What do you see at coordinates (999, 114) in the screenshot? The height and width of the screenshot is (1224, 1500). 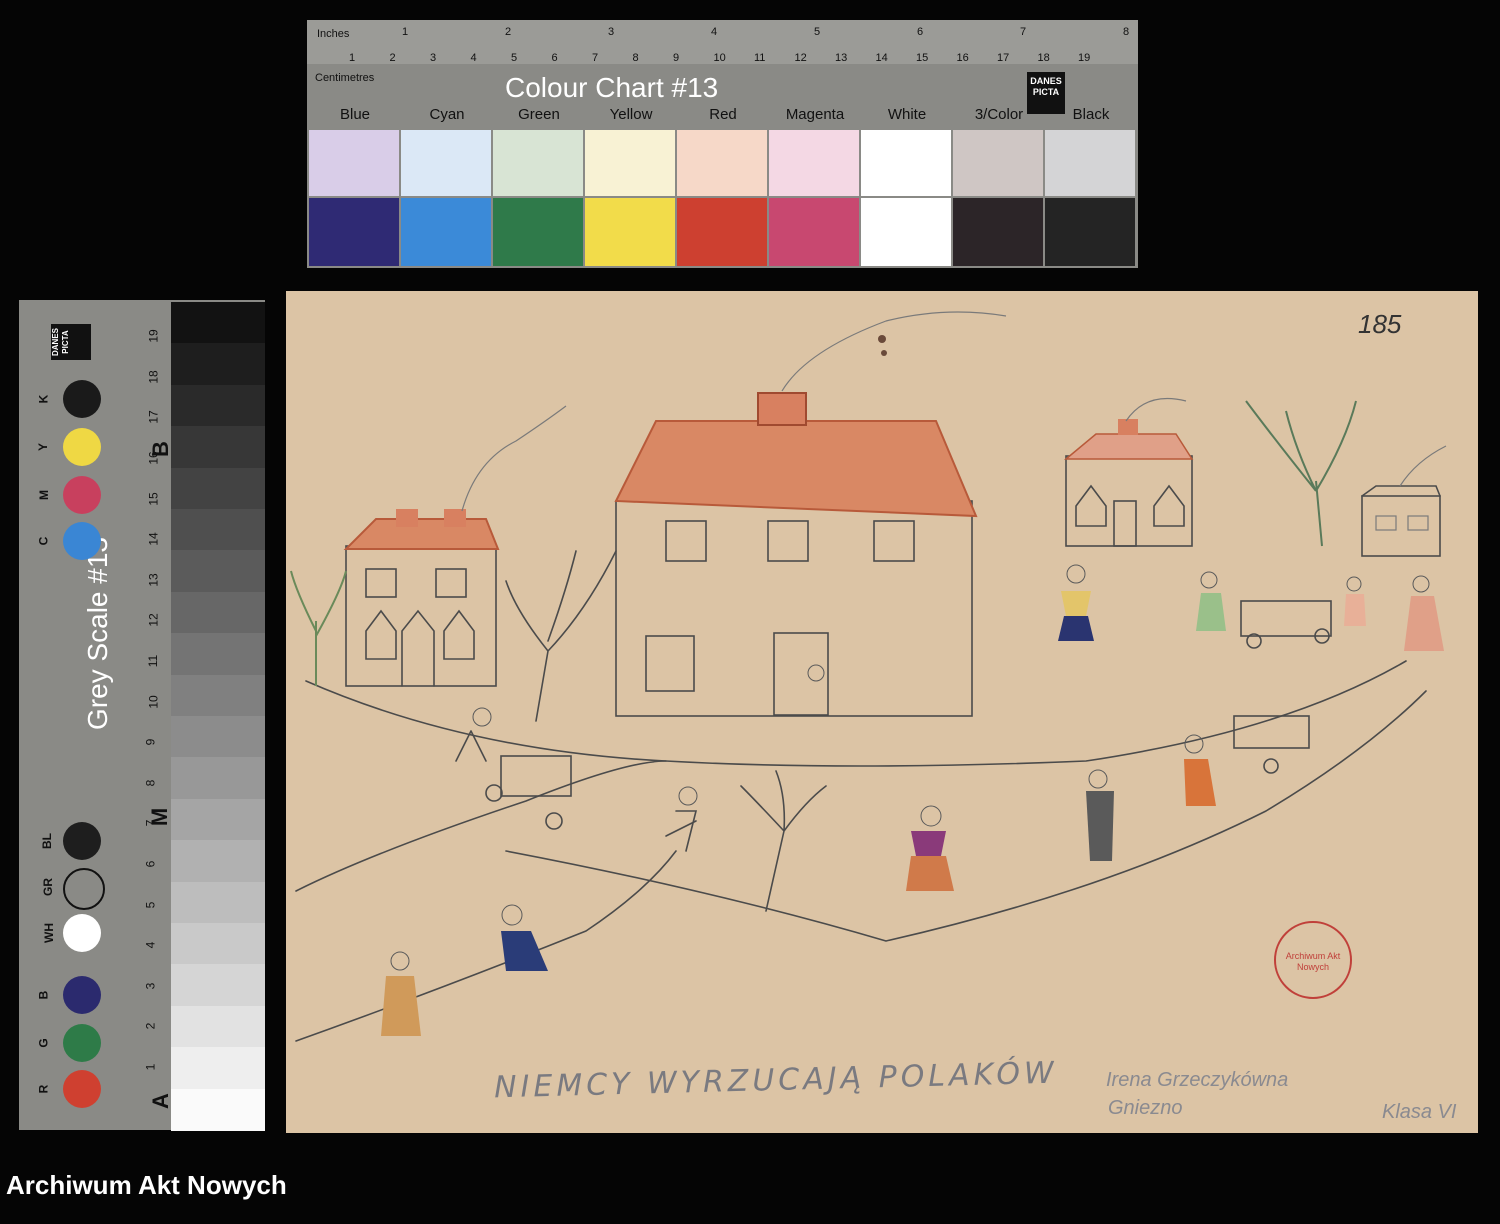 I see `patch-label: 3/Color` at bounding box center [999, 114].